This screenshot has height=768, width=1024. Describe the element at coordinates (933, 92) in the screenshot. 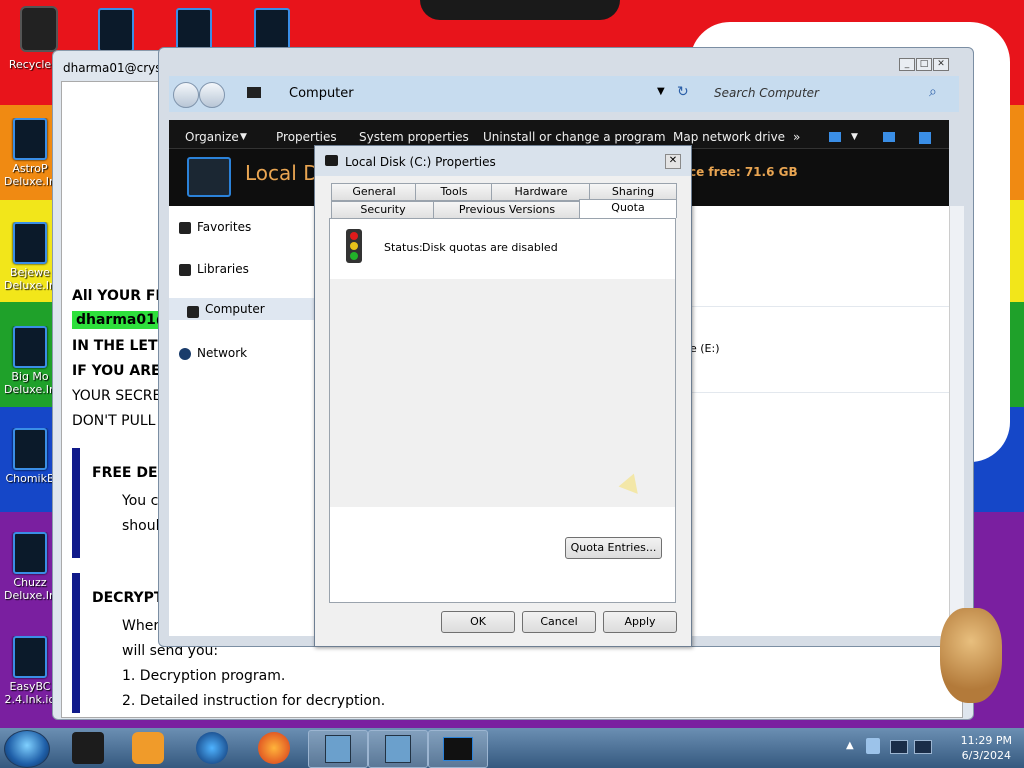

I see `search-icon: ⌕` at that location.